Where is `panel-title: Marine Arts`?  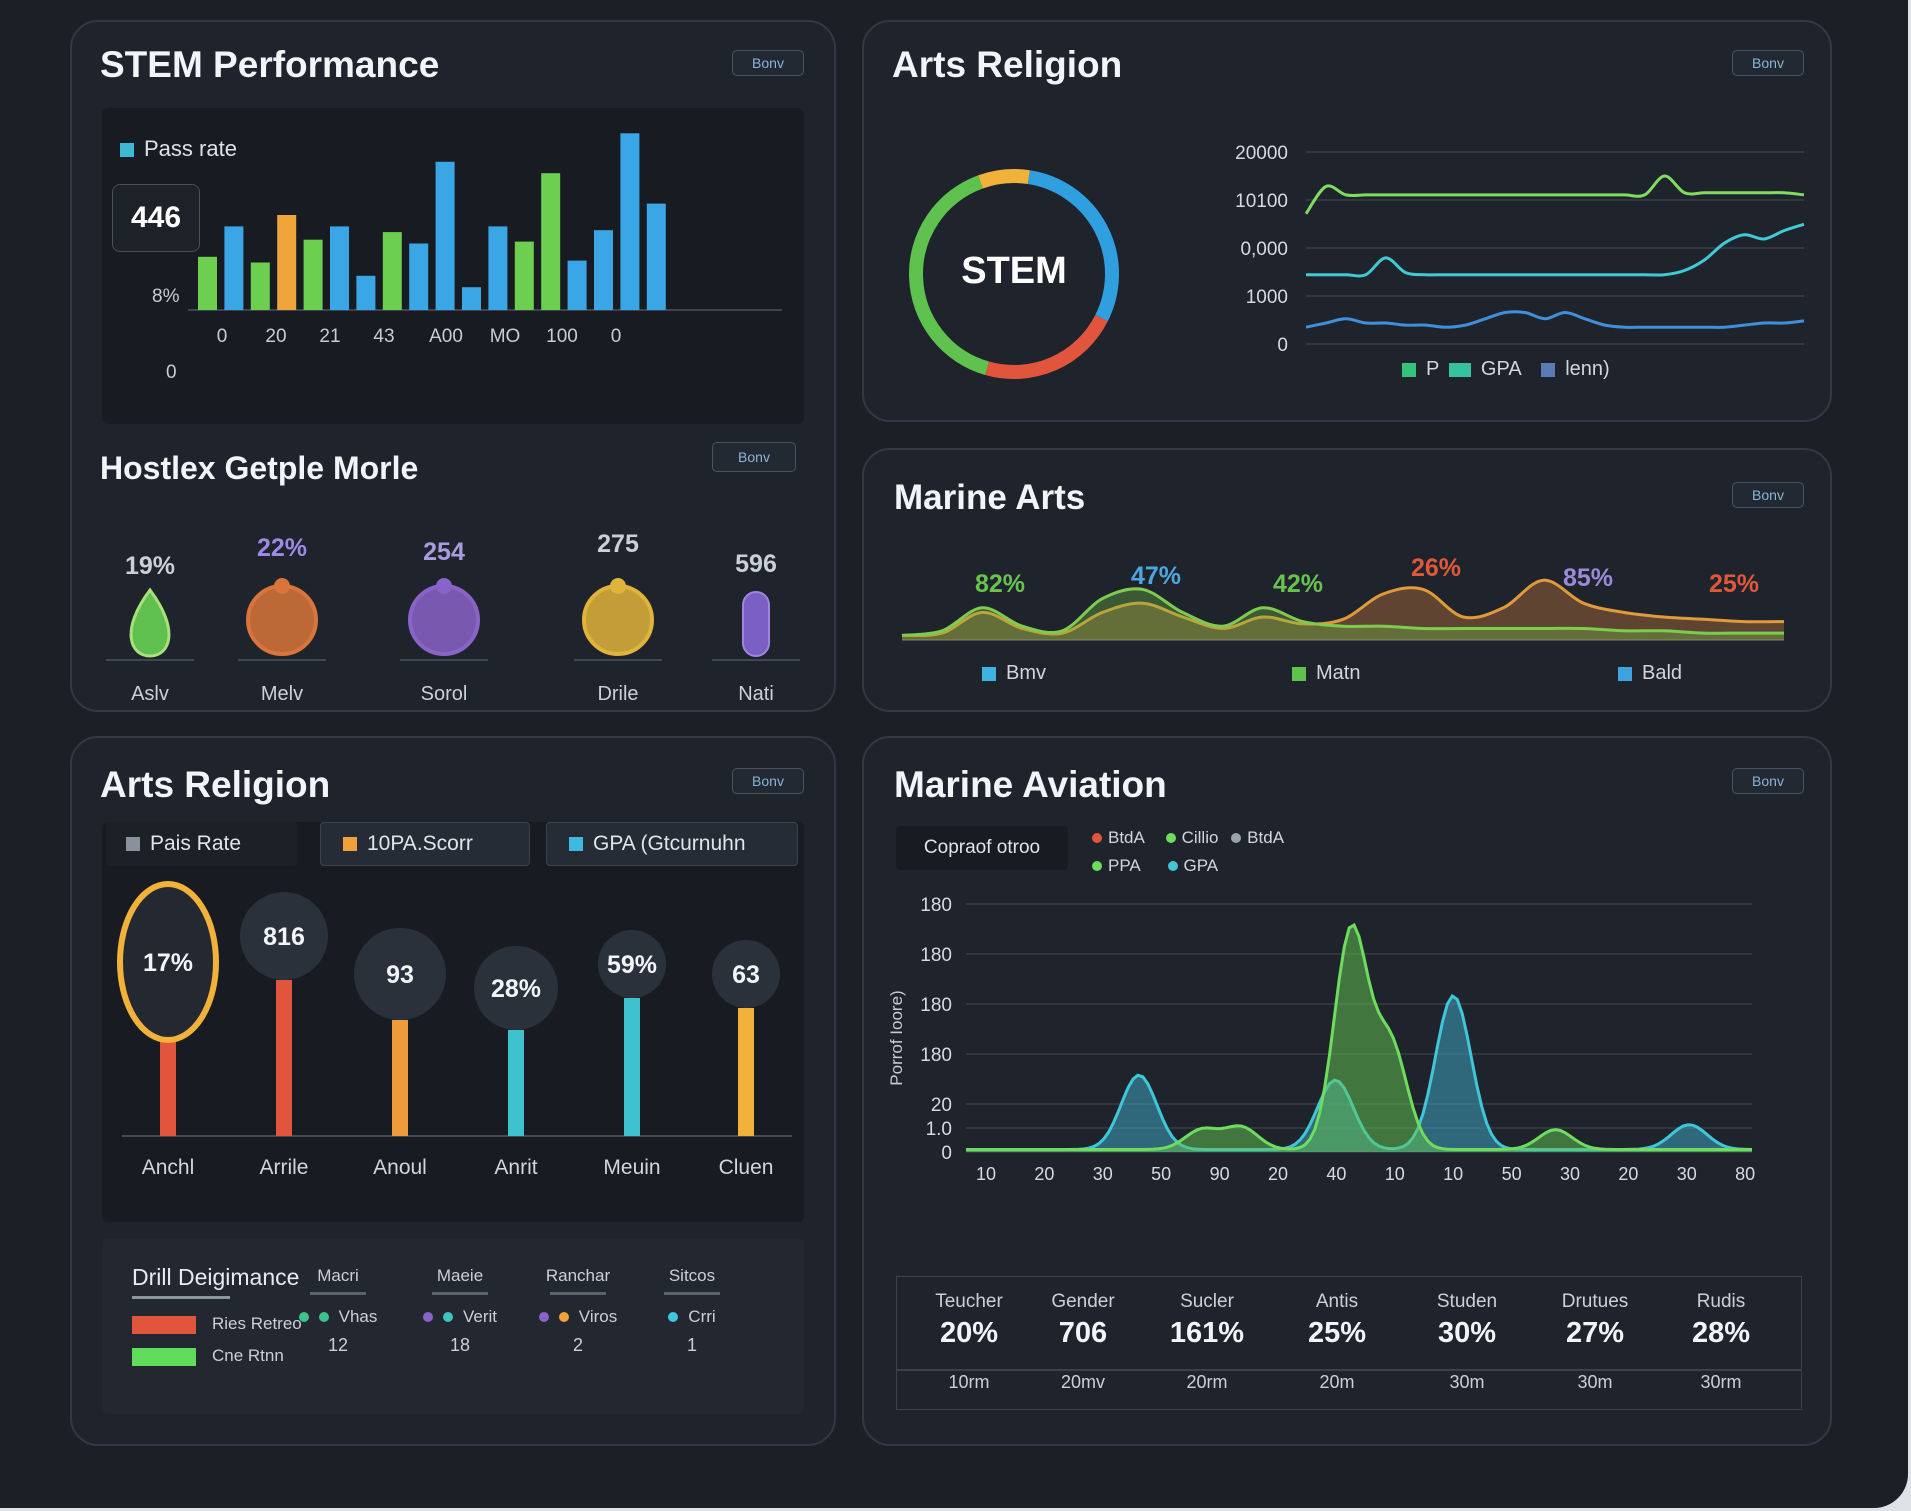
panel-title: Marine Arts is located at coordinates (990, 497).